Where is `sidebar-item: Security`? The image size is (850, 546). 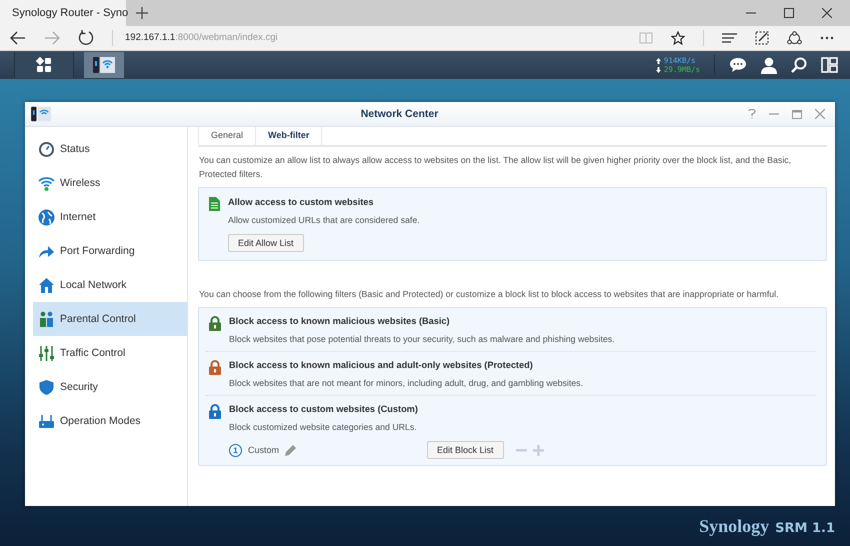
sidebar-item: Security is located at coordinates (110, 387).